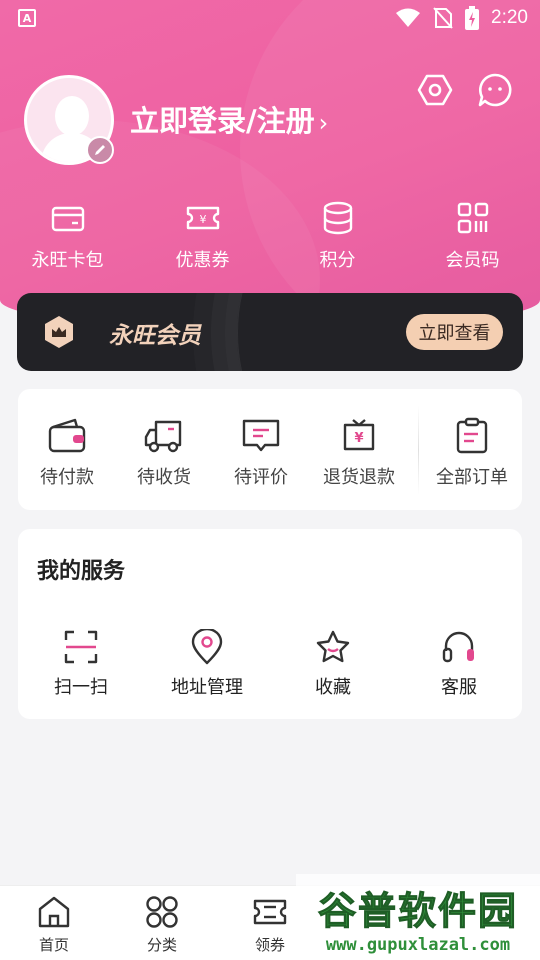 The width and height of the screenshot is (540, 960). Describe the element at coordinates (459, 687) in the screenshot. I see `service-label: 客服` at that location.